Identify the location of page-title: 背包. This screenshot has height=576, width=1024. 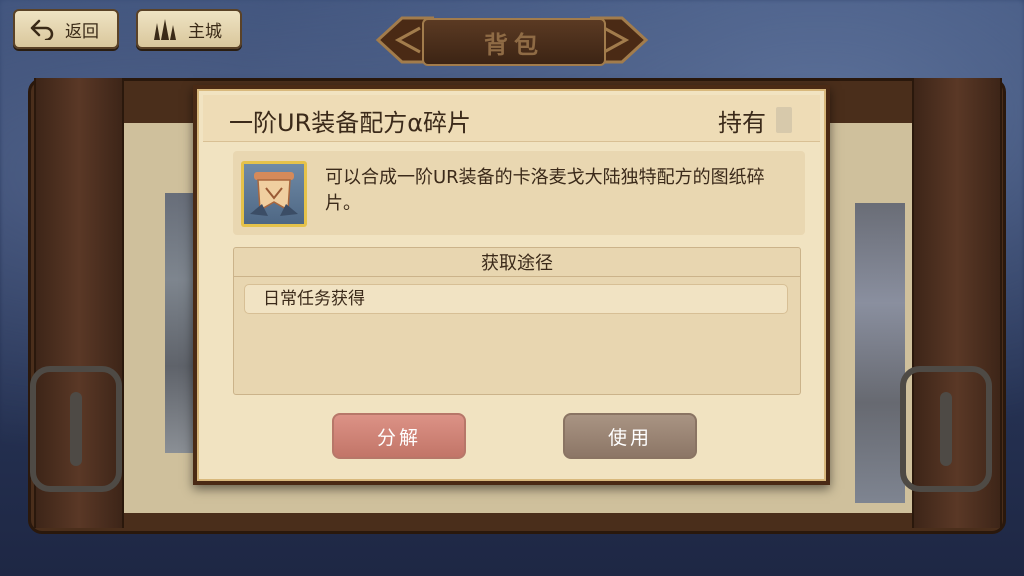
(514, 42).